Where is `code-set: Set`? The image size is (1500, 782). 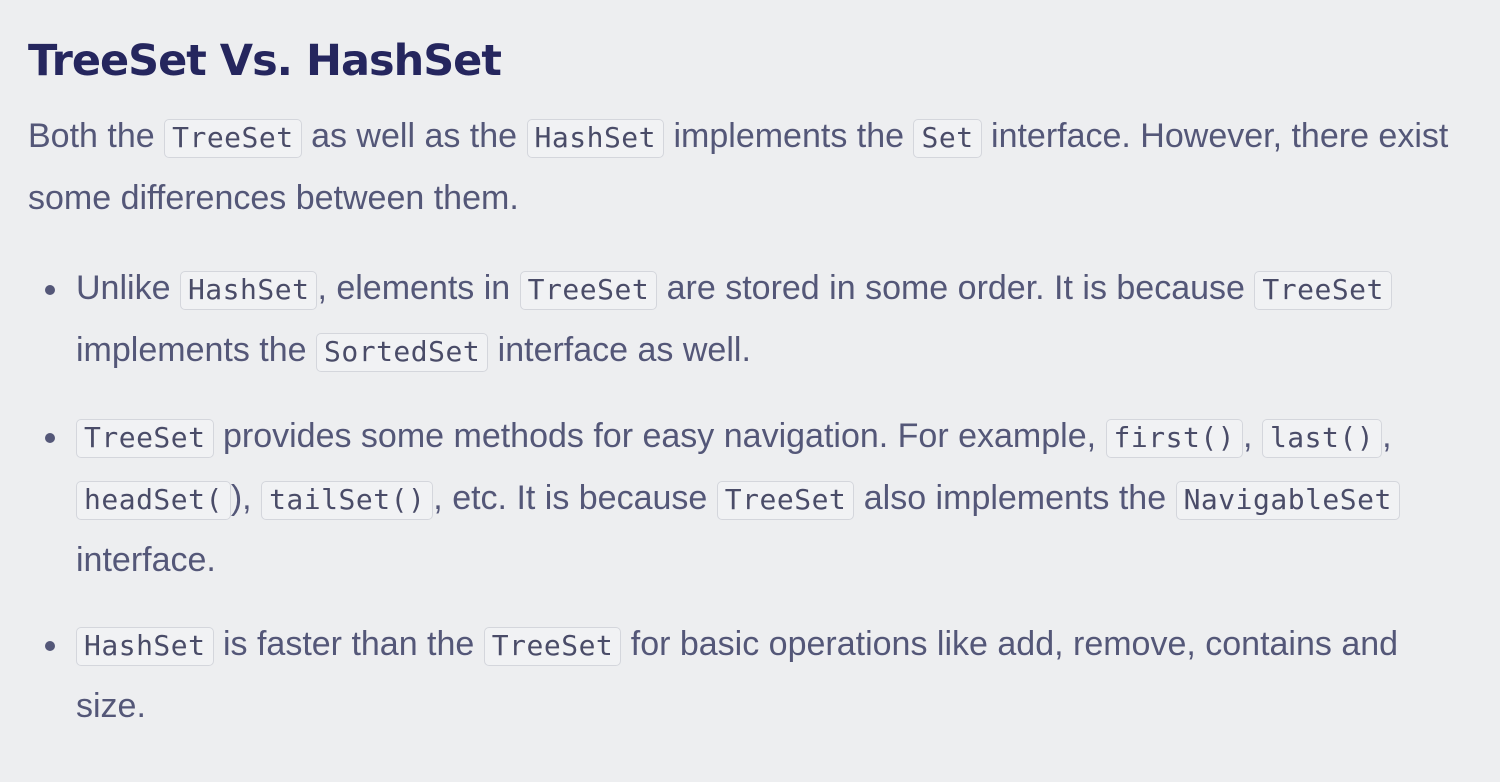
code-set: Set is located at coordinates (947, 138).